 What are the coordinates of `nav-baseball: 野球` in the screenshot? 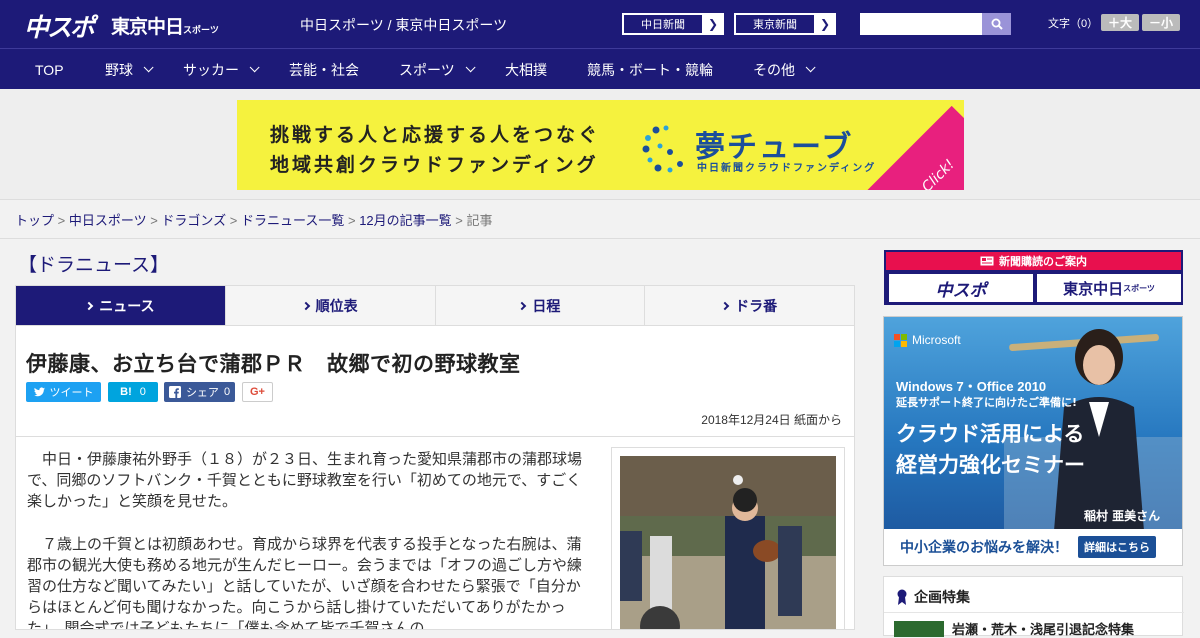 It's located at (129, 69).